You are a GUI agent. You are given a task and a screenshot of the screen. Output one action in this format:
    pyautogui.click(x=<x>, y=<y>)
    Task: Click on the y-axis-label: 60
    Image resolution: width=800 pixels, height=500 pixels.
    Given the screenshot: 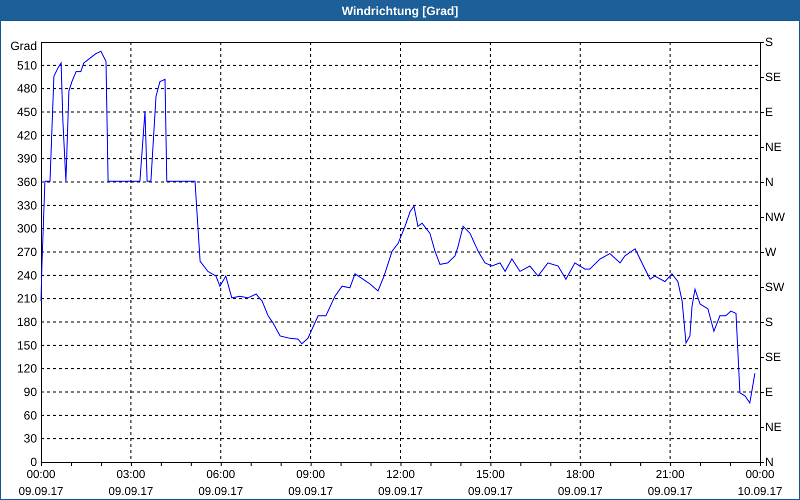 What is the action you would take?
    pyautogui.click(x=30, y=415)
    